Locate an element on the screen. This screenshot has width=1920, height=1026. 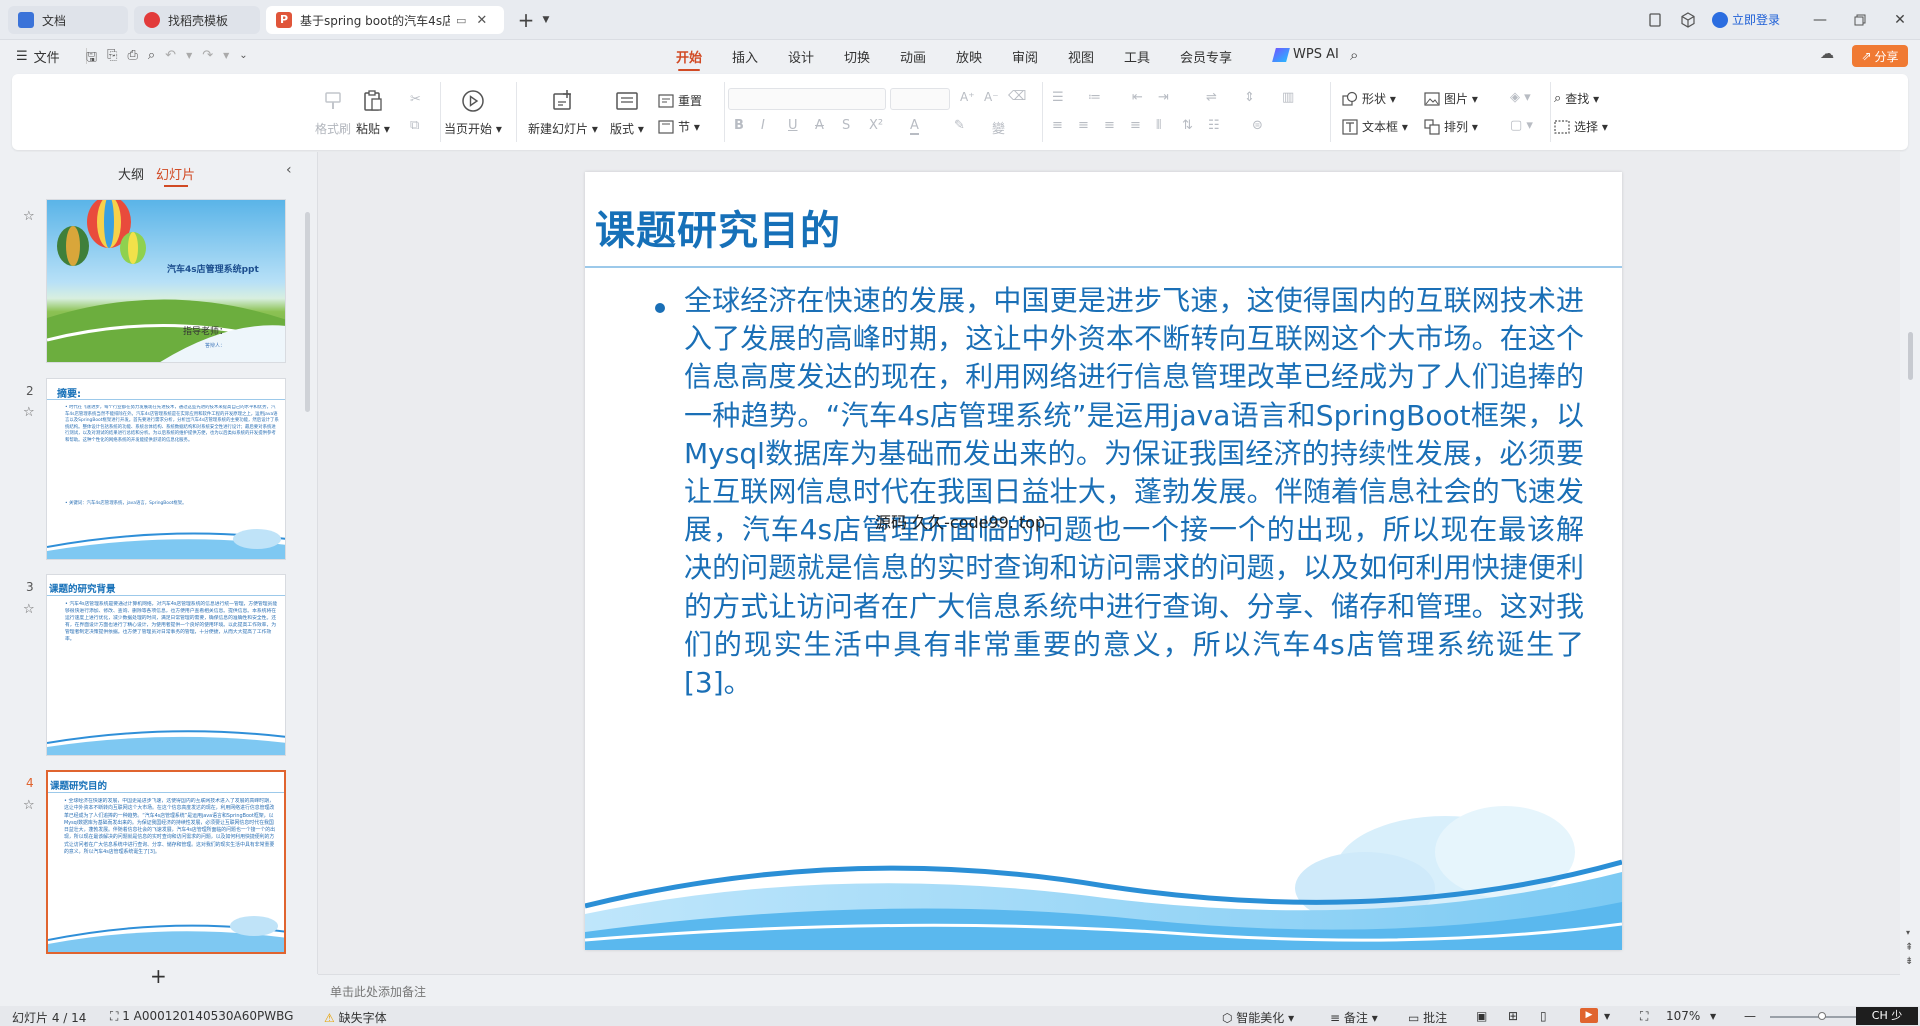
from-current-button: 当页开始 ▾ is located at coordinates (473, 112).